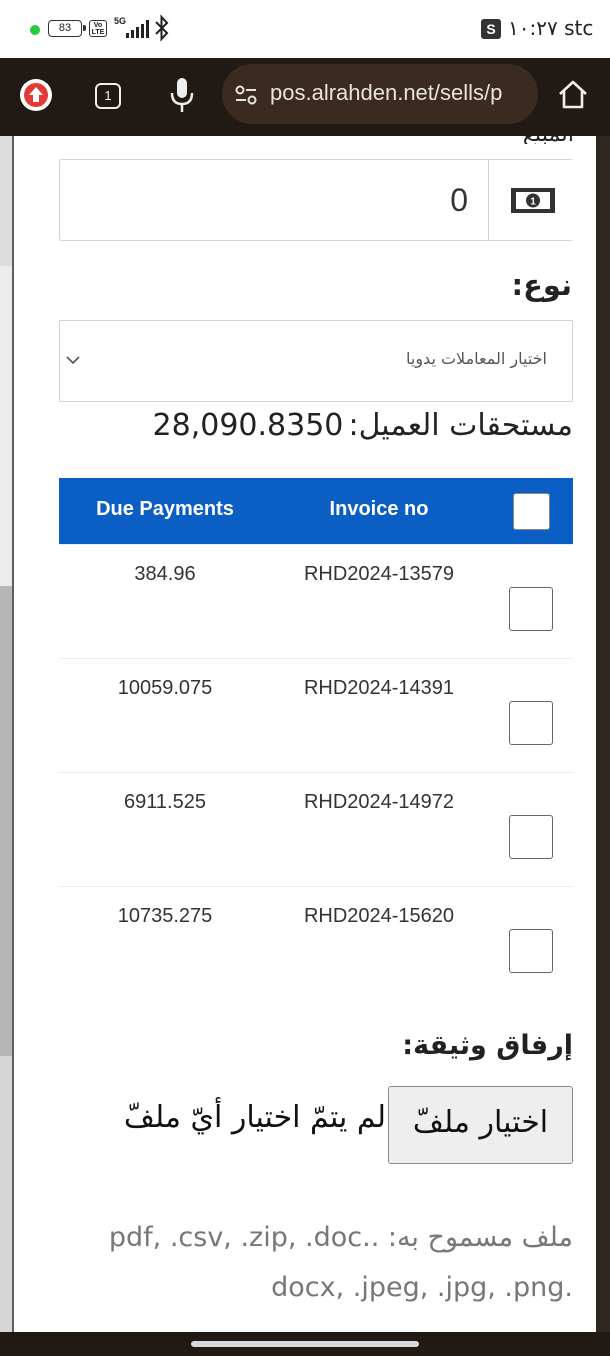 The width and height of the screenshot is (610, 1356). Describe the element at coordinates (246, 95) in the screenshot. I see `site-settings-icon` at that location.